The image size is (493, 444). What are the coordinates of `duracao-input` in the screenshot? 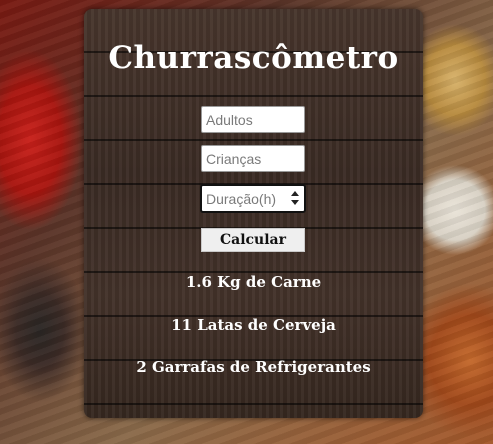 It's located at (246, 198).